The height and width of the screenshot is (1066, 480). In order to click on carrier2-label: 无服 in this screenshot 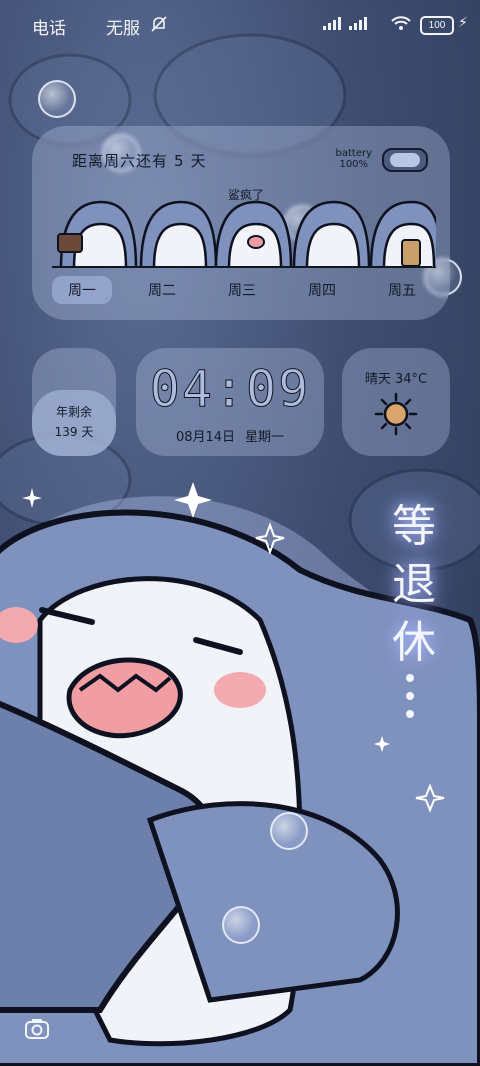, I will do `click(123, 28)`.